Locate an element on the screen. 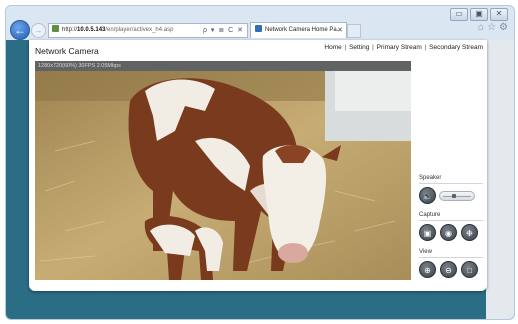 The image size is (518, 324). menu-secondary-stream: Secondary Stream is located at coordinates (456, 47).